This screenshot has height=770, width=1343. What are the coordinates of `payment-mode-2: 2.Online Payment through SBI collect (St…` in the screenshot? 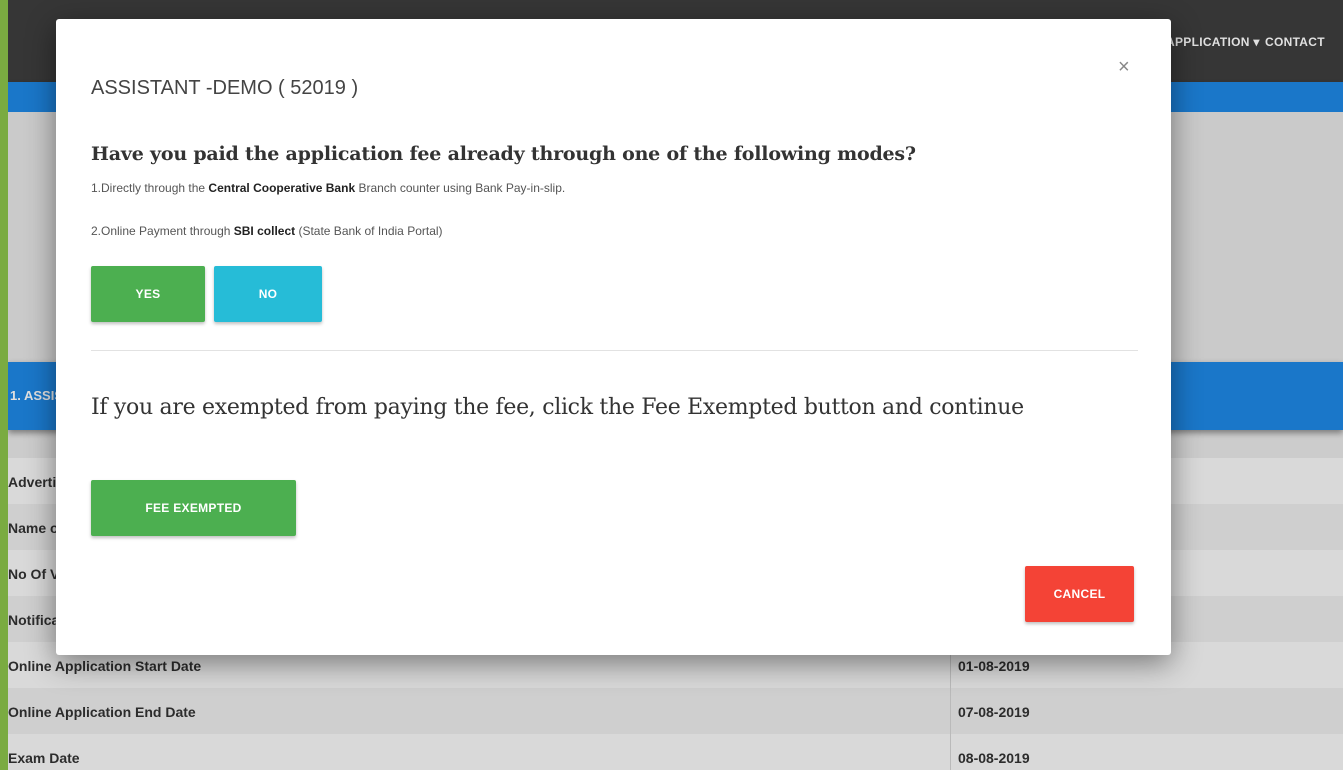 It's located at (267, 231).